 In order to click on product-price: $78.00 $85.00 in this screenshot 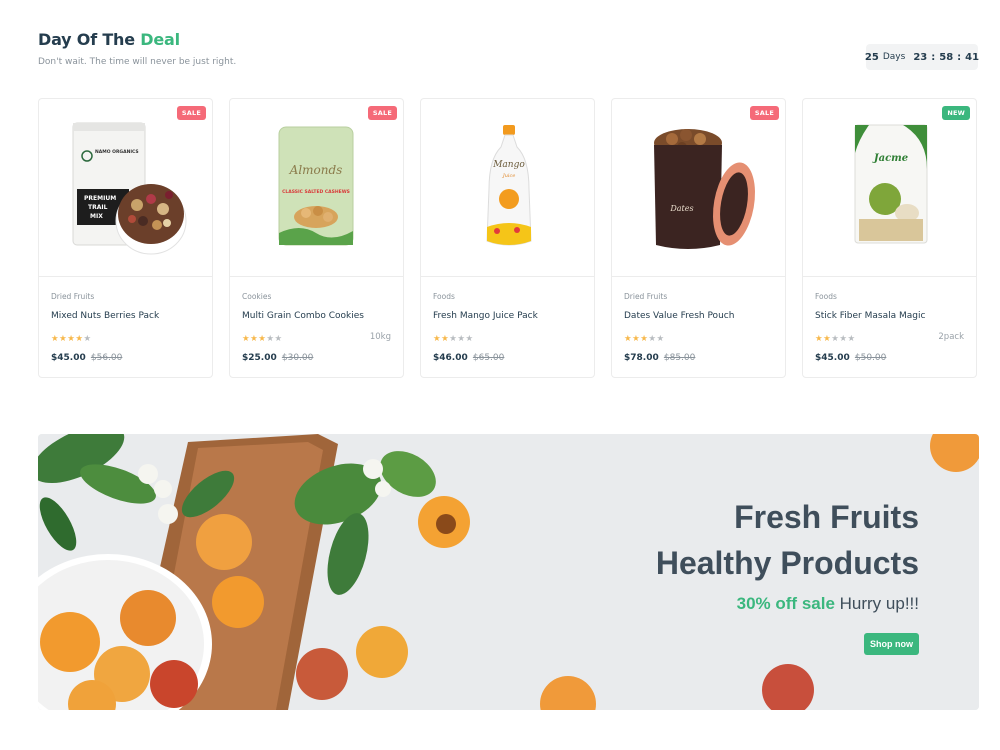, I will do `click(659, 358)`.